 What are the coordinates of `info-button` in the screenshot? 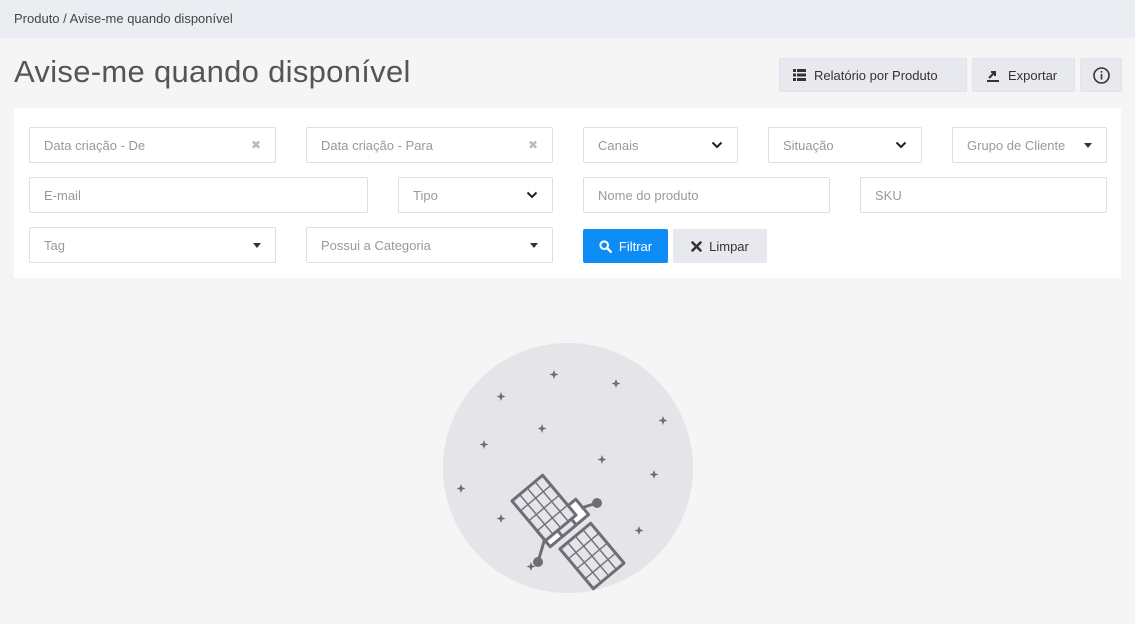 It's located at (1101, 75).